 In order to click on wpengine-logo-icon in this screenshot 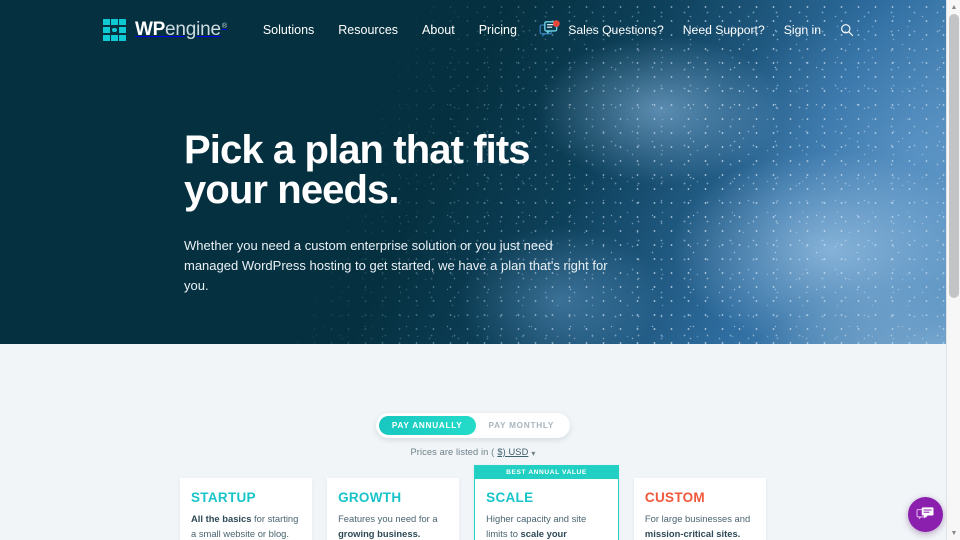, I will do `click(114, 30)`.